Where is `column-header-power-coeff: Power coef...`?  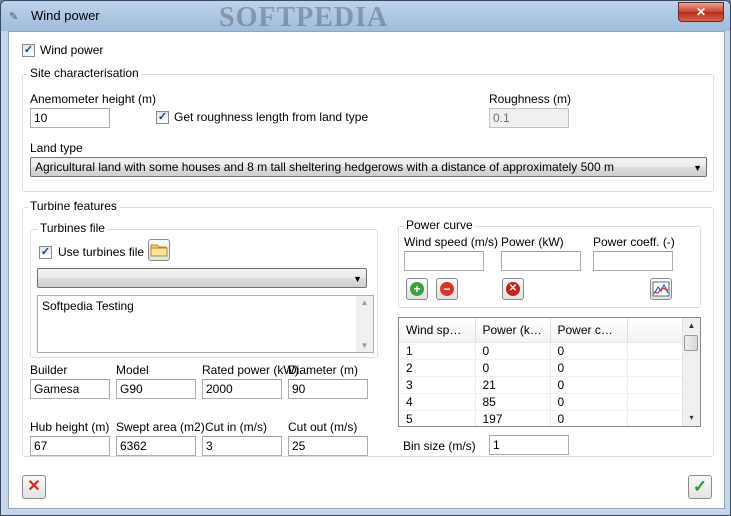 column-header-power-coeff: Power coef... is located at coordinates (589, 330).